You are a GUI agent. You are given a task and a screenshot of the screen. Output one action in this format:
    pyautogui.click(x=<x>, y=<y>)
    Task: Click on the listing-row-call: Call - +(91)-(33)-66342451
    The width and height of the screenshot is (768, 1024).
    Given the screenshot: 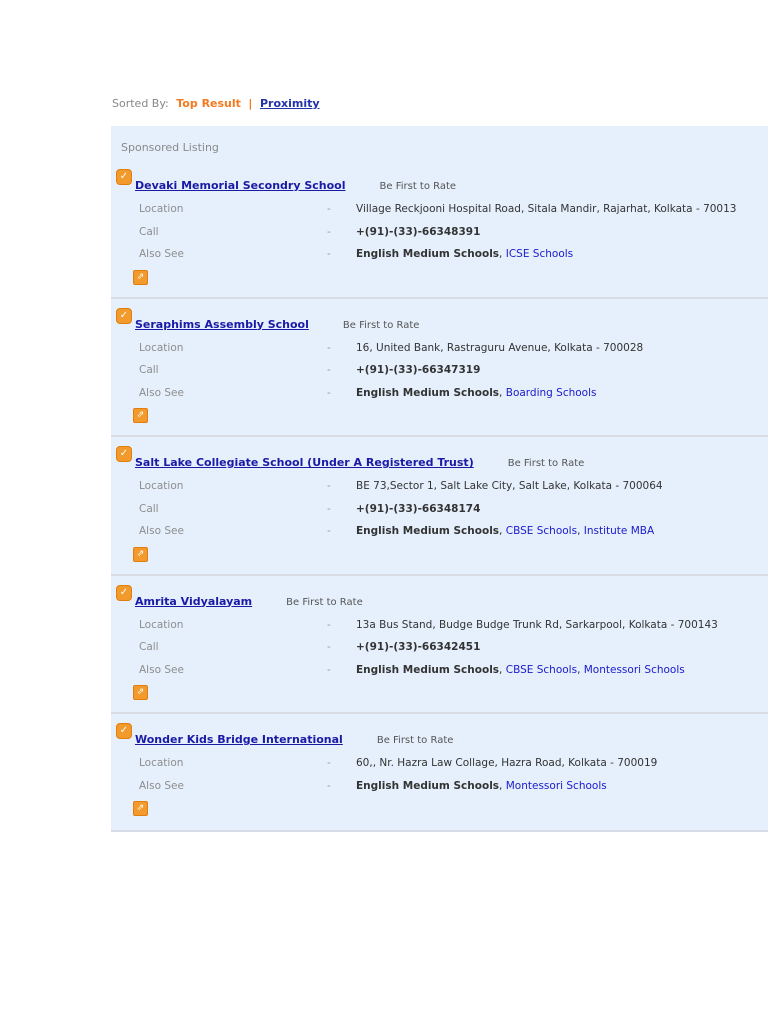 What is the action you would take?
    pyautogui.click(x=439, y=647)
    